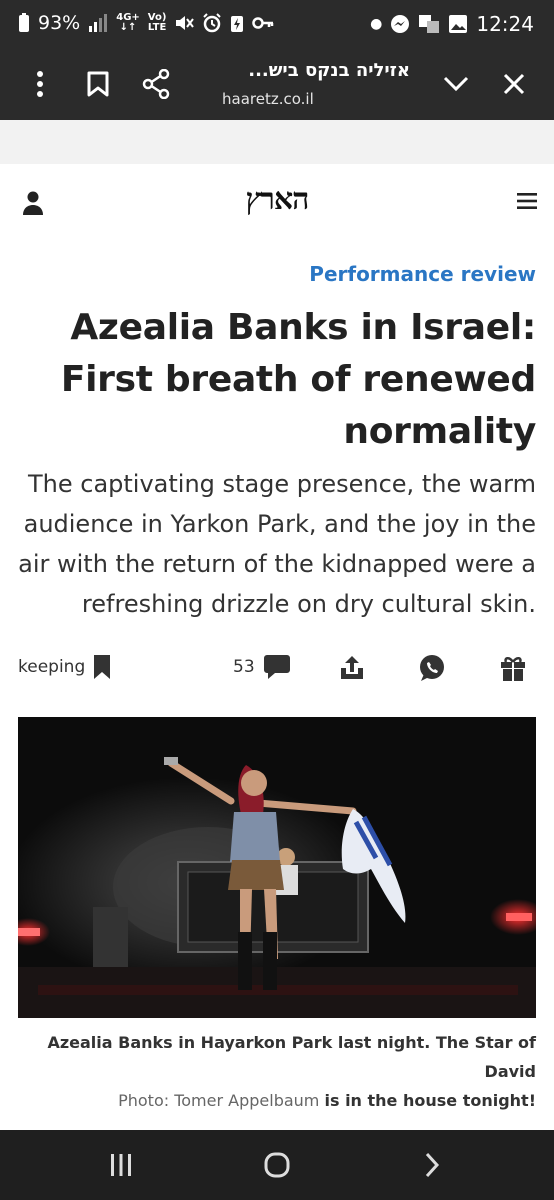  I want to click on gift-article-button, so click(513, 668).